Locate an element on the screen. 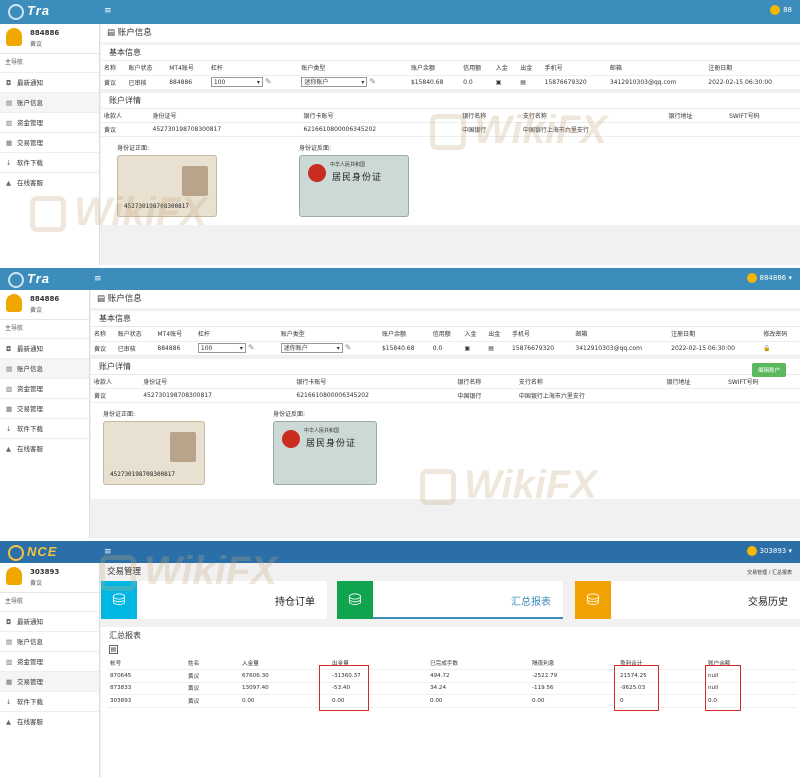 The image size is (800, 777). col-header: 入金 is located at coordinates (505, 68).